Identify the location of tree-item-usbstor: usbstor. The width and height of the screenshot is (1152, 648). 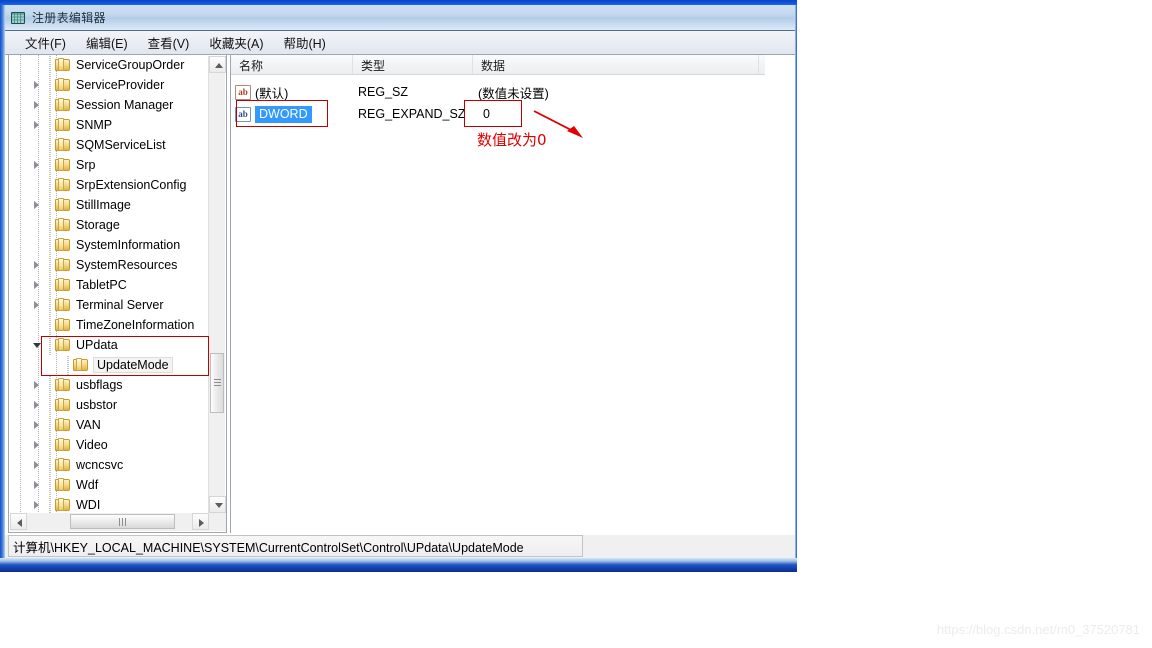
(109, 405).